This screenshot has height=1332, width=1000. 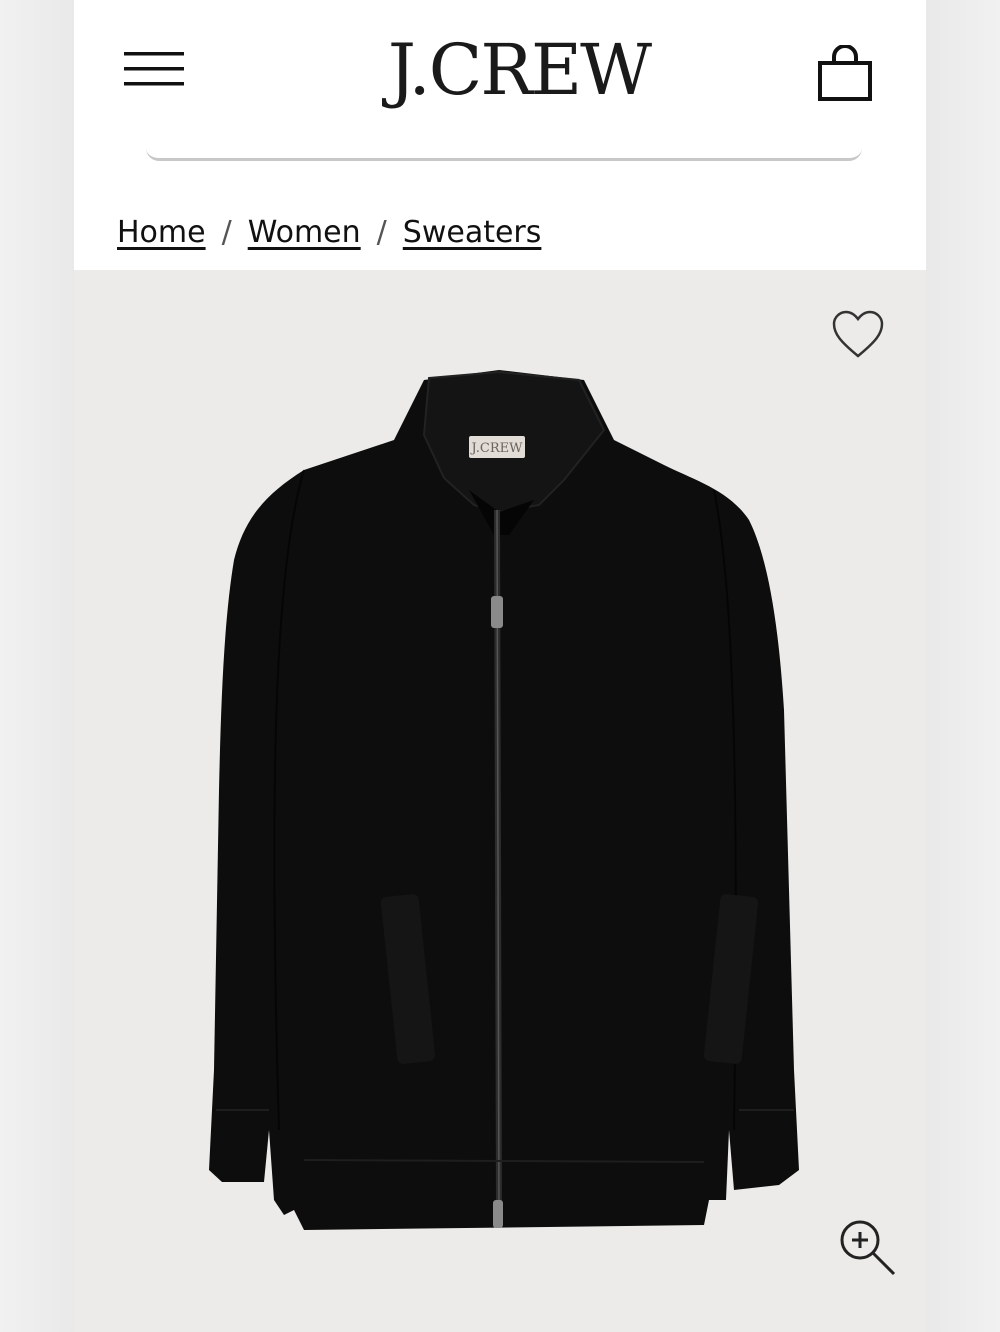 What do you see at coordinates (472, 232) in the screenshot?
I see `breadcrumb-sweaters: Sweaters` at bounding box center [472, 232].